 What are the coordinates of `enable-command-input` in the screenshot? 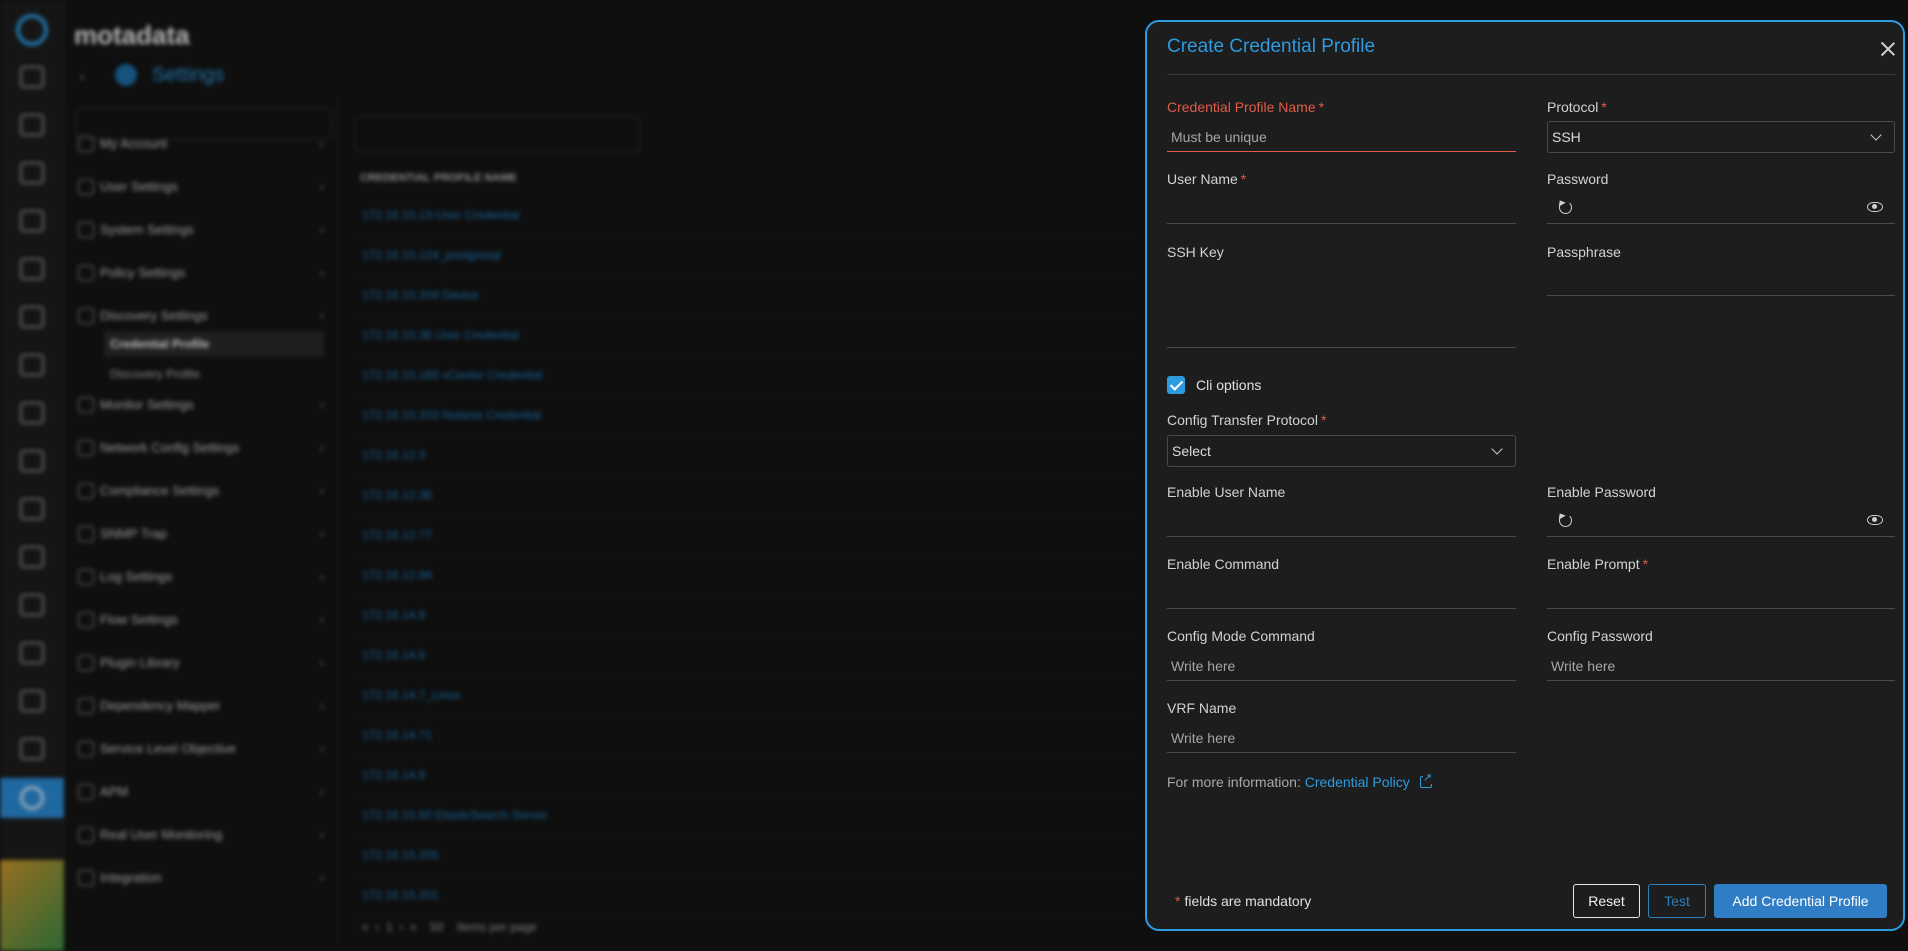 It's located at (1341, 594).